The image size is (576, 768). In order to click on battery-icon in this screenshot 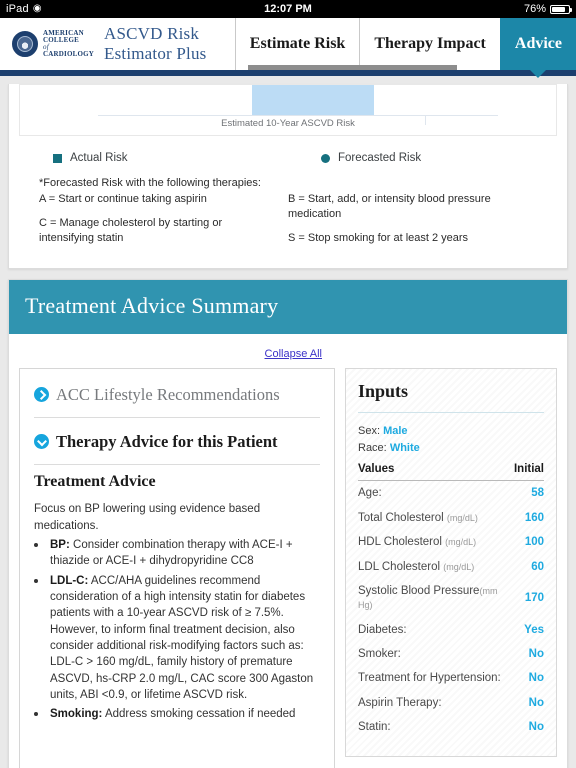, I will do `click(561, 9)`.